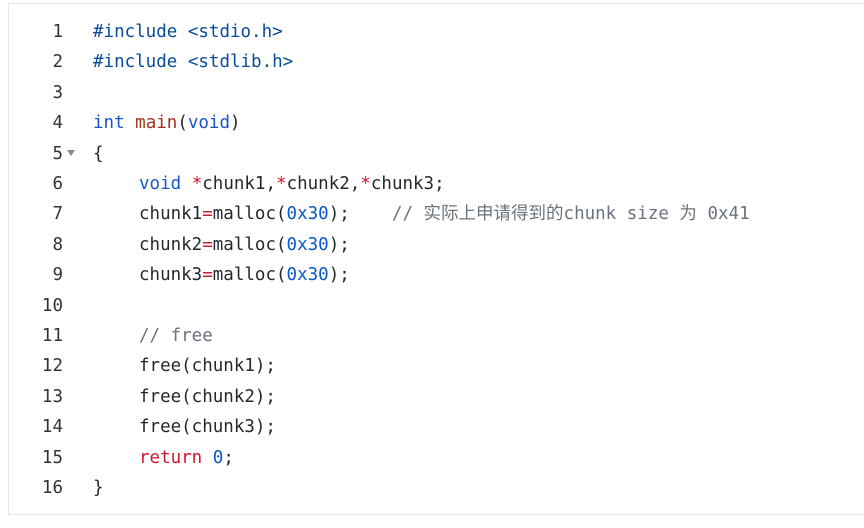 The image size is (864, 528). I want to click on code-text: {, so click(98, 154).